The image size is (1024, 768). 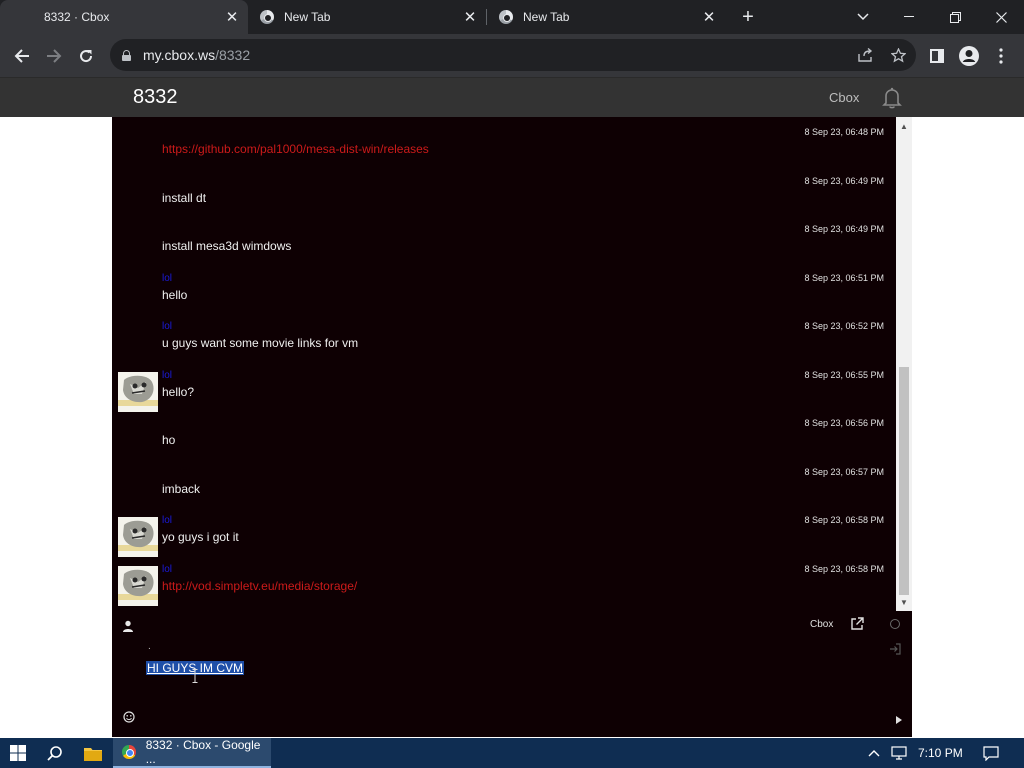 I want to click on cbox-brand-link: Cbox, so click(x=844, y=97).